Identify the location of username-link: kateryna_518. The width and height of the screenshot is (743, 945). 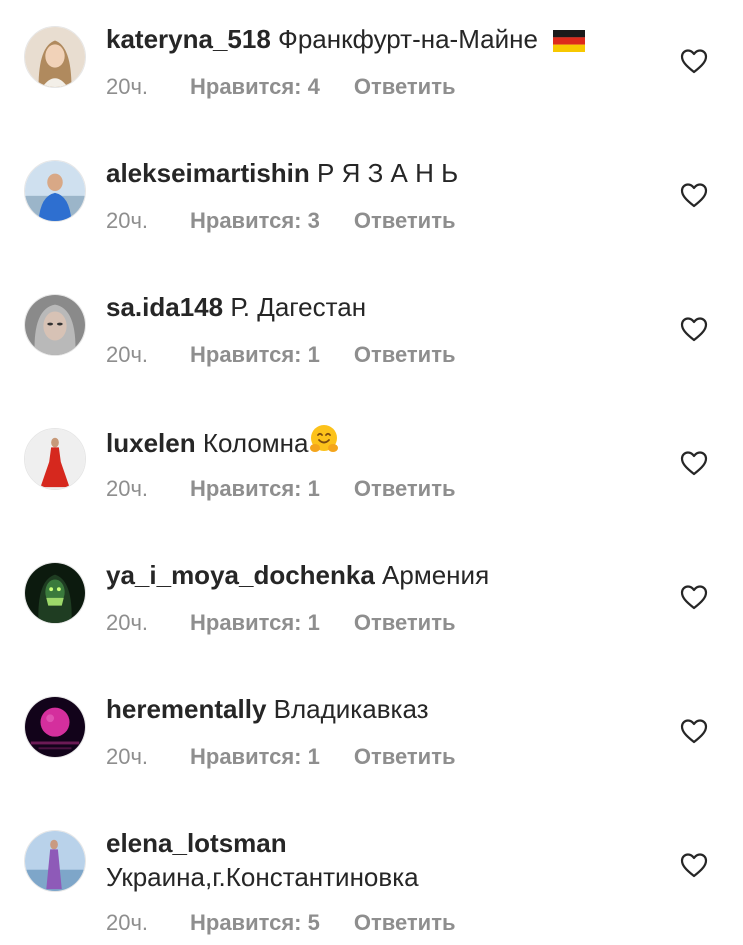
(188, 39).